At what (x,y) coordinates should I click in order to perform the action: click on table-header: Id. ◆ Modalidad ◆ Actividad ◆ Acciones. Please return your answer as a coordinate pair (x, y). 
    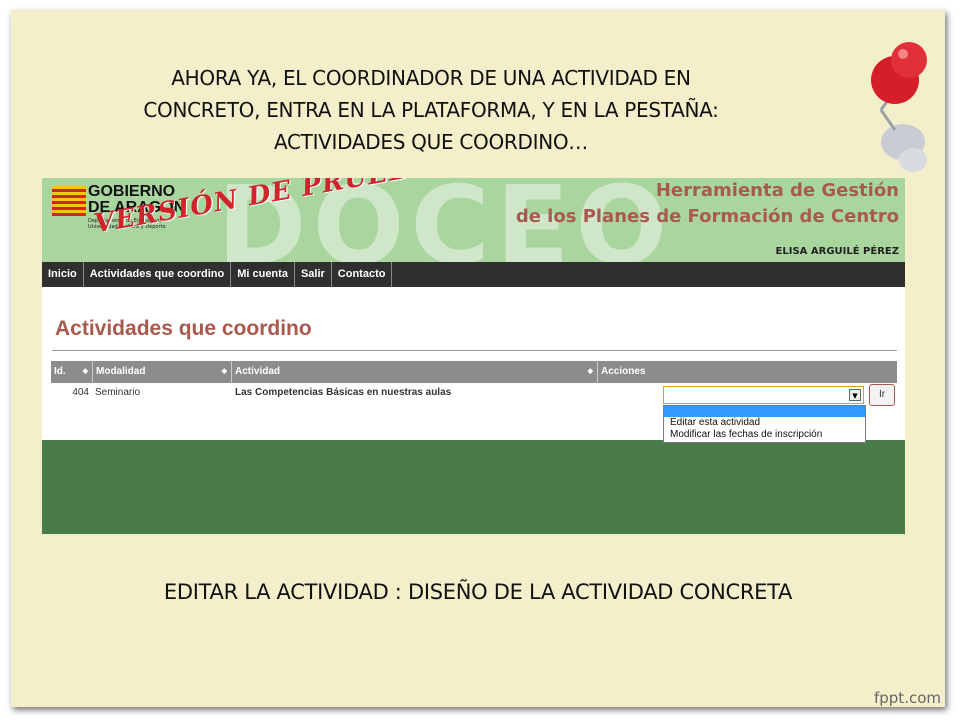
    Looking at the image, I should click on (474, 372).